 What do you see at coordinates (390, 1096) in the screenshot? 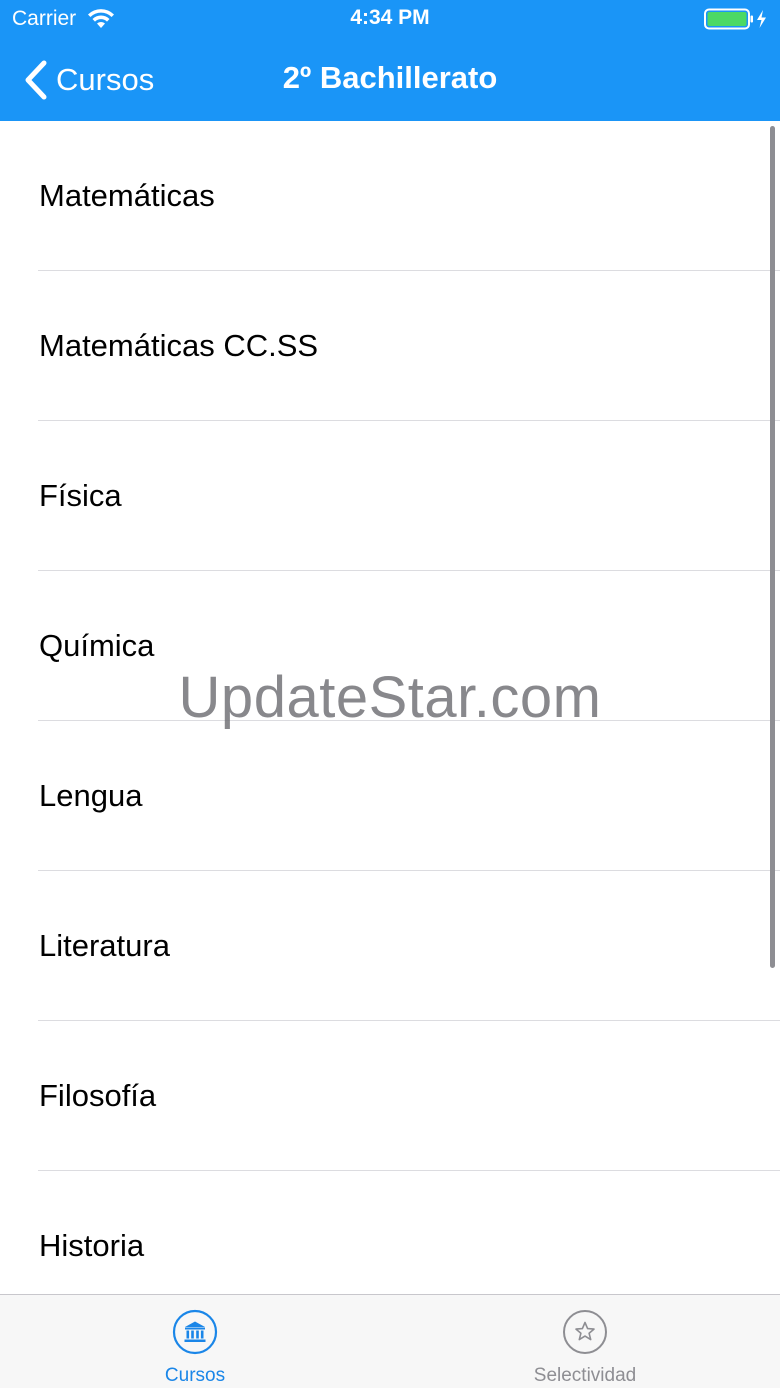
I see `list-item-filosofia: Filosofía` at bounding box center [390, 1096].